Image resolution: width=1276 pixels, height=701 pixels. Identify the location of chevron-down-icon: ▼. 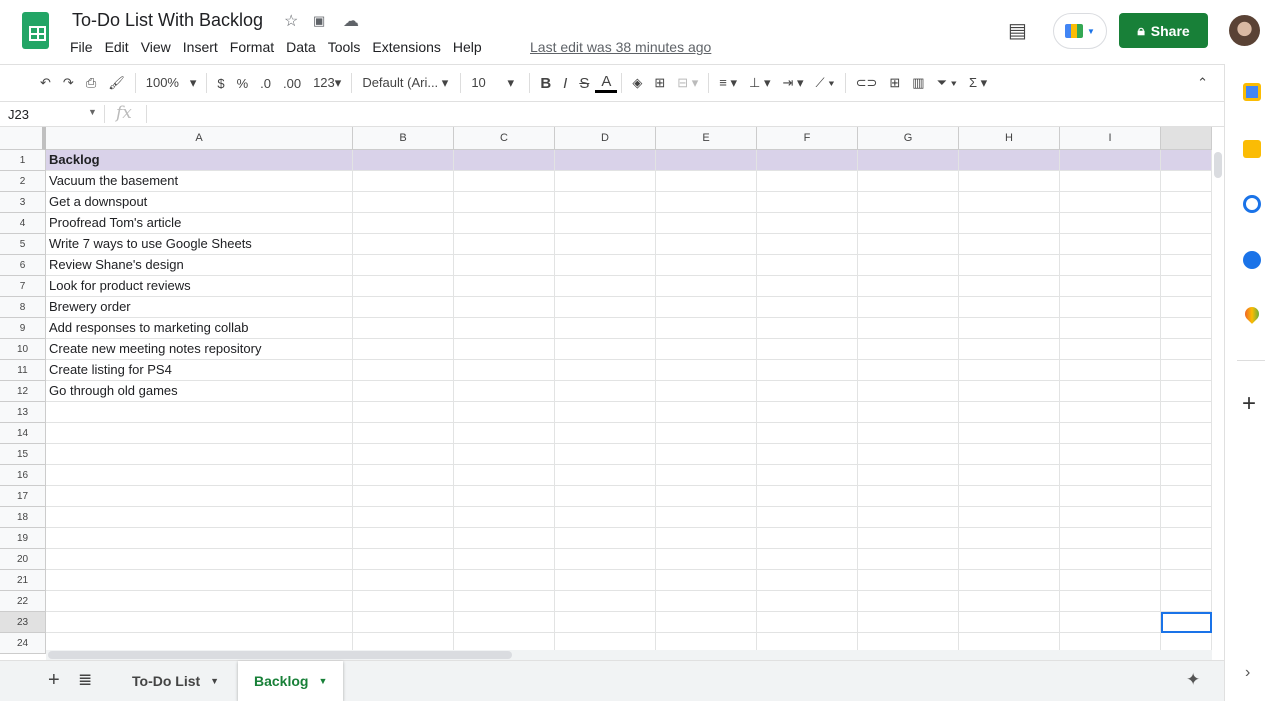
(214, 681).